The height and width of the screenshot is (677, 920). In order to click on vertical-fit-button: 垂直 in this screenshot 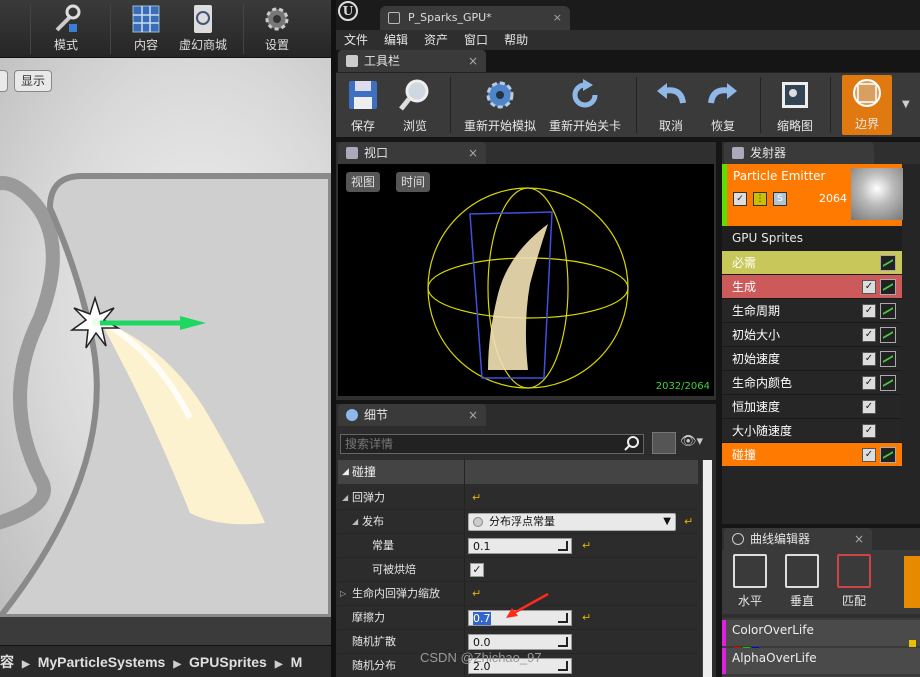, I will do `click(802, 581)`.